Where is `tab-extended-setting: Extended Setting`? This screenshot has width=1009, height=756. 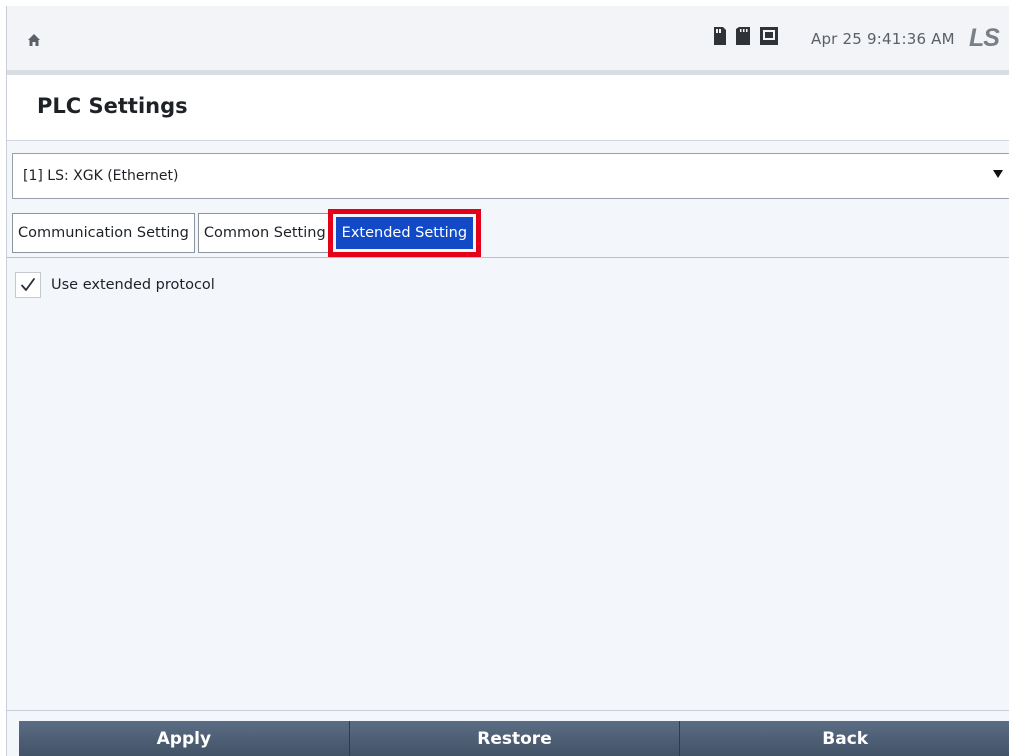 tab-extended-setting: Extended Setting is located at coordinates (404, 233).